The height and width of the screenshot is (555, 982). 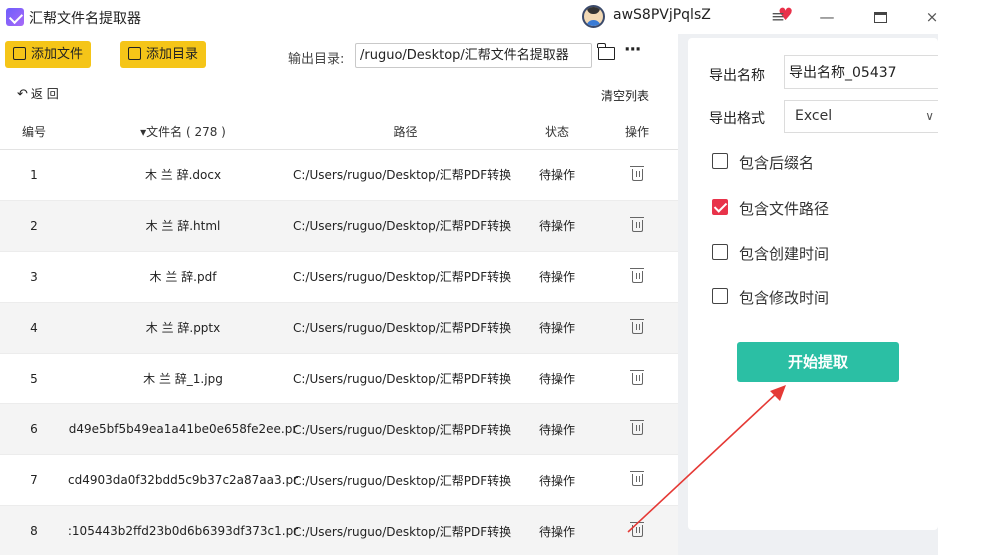 What do you see at coordinates (134, 53) in the screenshot?
I see `folder-add-icon` at bounding box center [134, 53].